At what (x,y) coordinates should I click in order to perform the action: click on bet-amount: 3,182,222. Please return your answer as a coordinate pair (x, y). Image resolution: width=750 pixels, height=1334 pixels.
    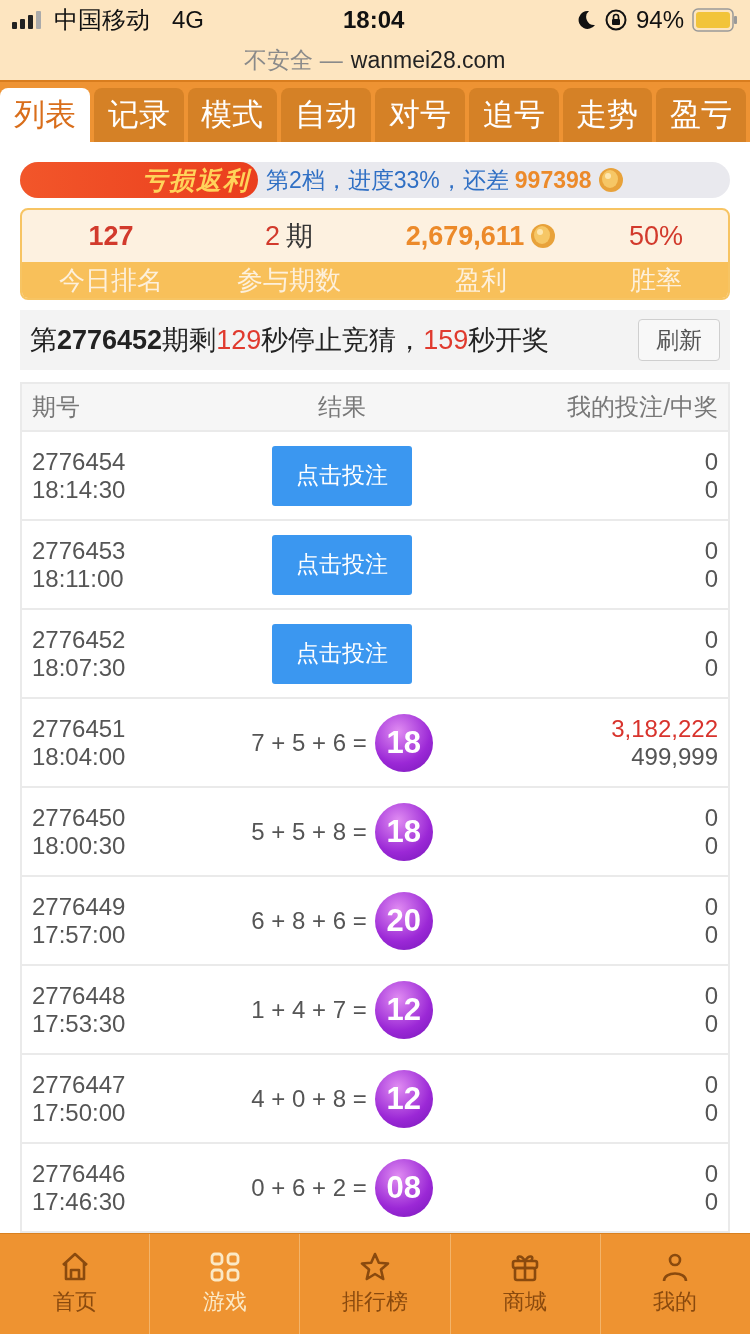
    Looking at the image, I should click on (664, 728).